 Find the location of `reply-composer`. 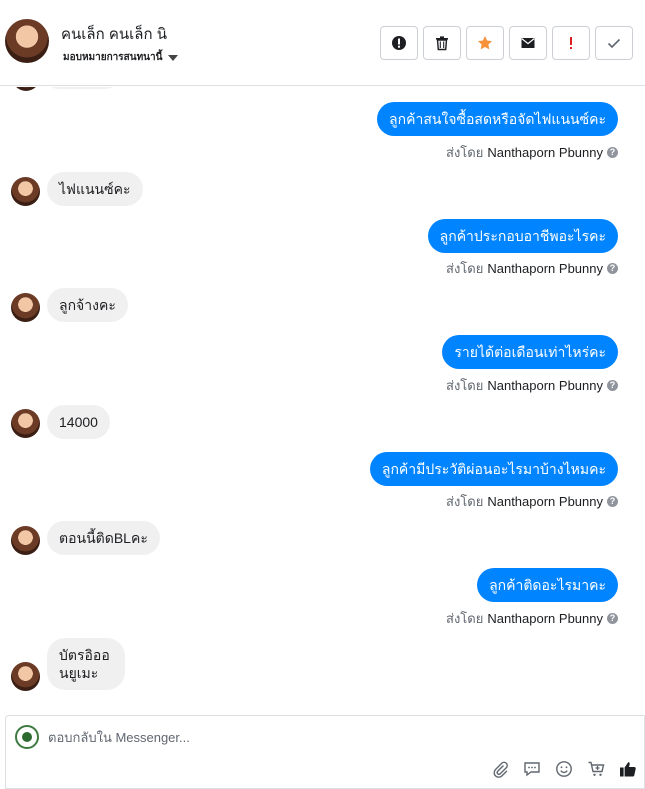

reply-composer is located at coordinates (325, 752).